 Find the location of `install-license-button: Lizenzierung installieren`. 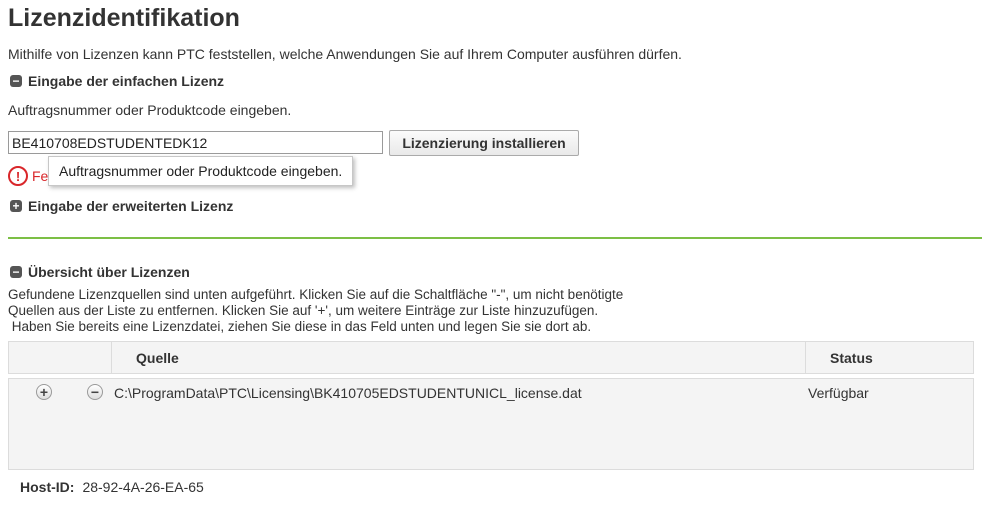

install-license-button: Lizenzierung installieren is located at coordinates (484, 143).